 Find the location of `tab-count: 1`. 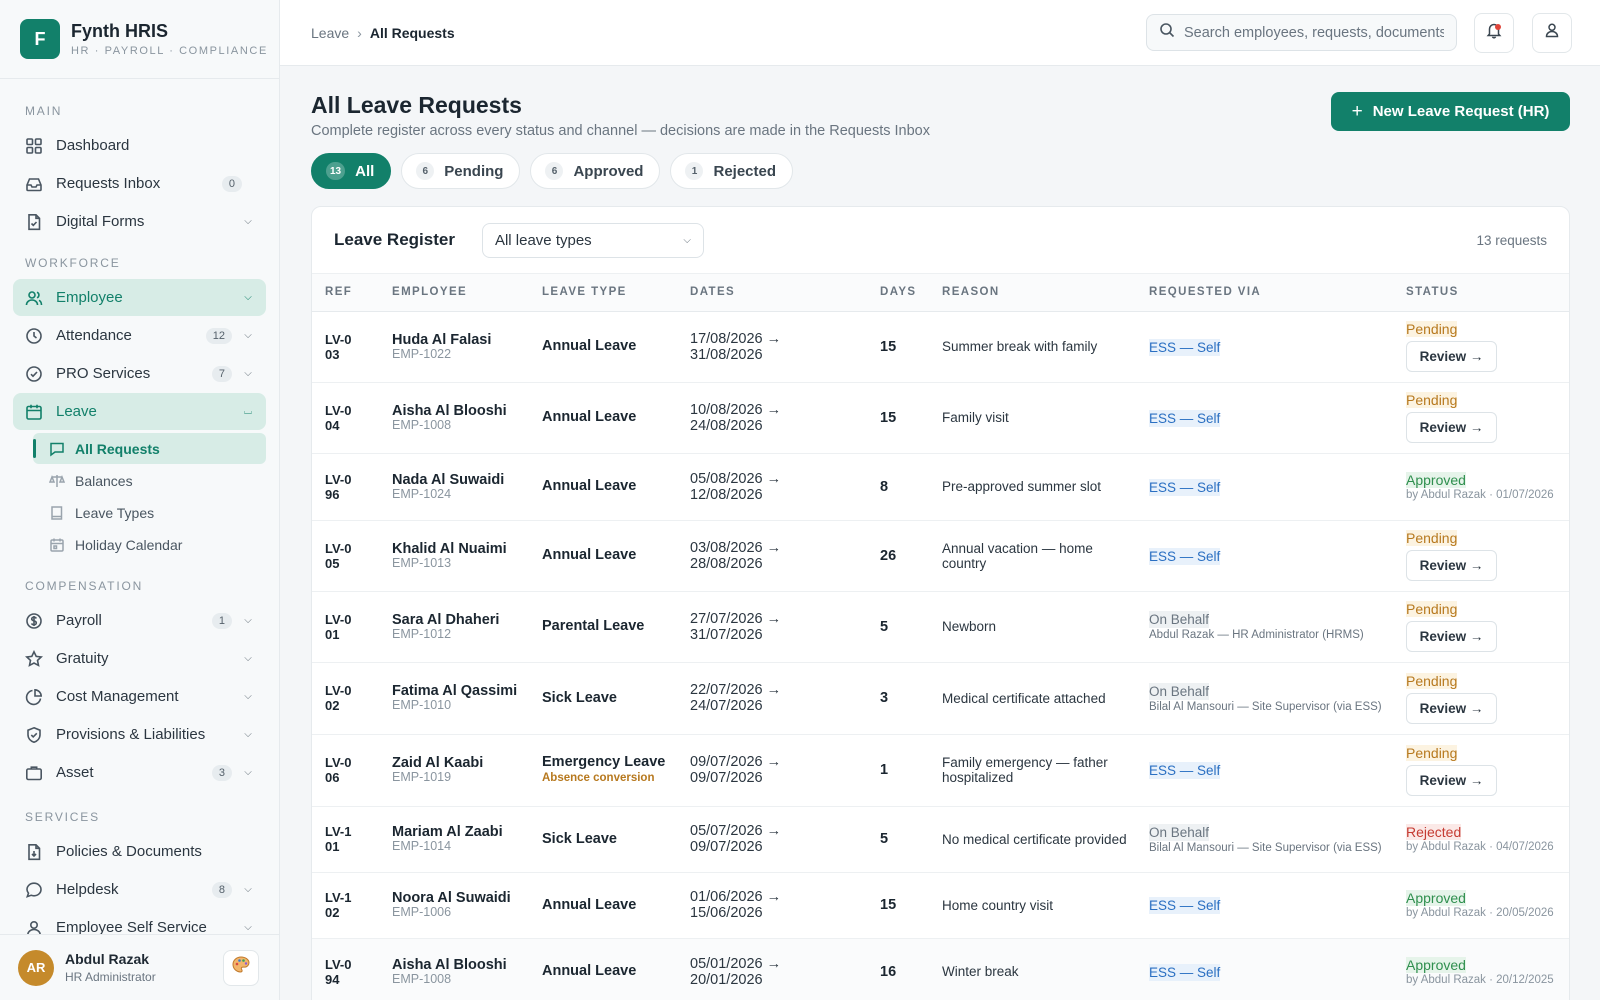

tab-count: 1 is located at coordinates (694, 171).